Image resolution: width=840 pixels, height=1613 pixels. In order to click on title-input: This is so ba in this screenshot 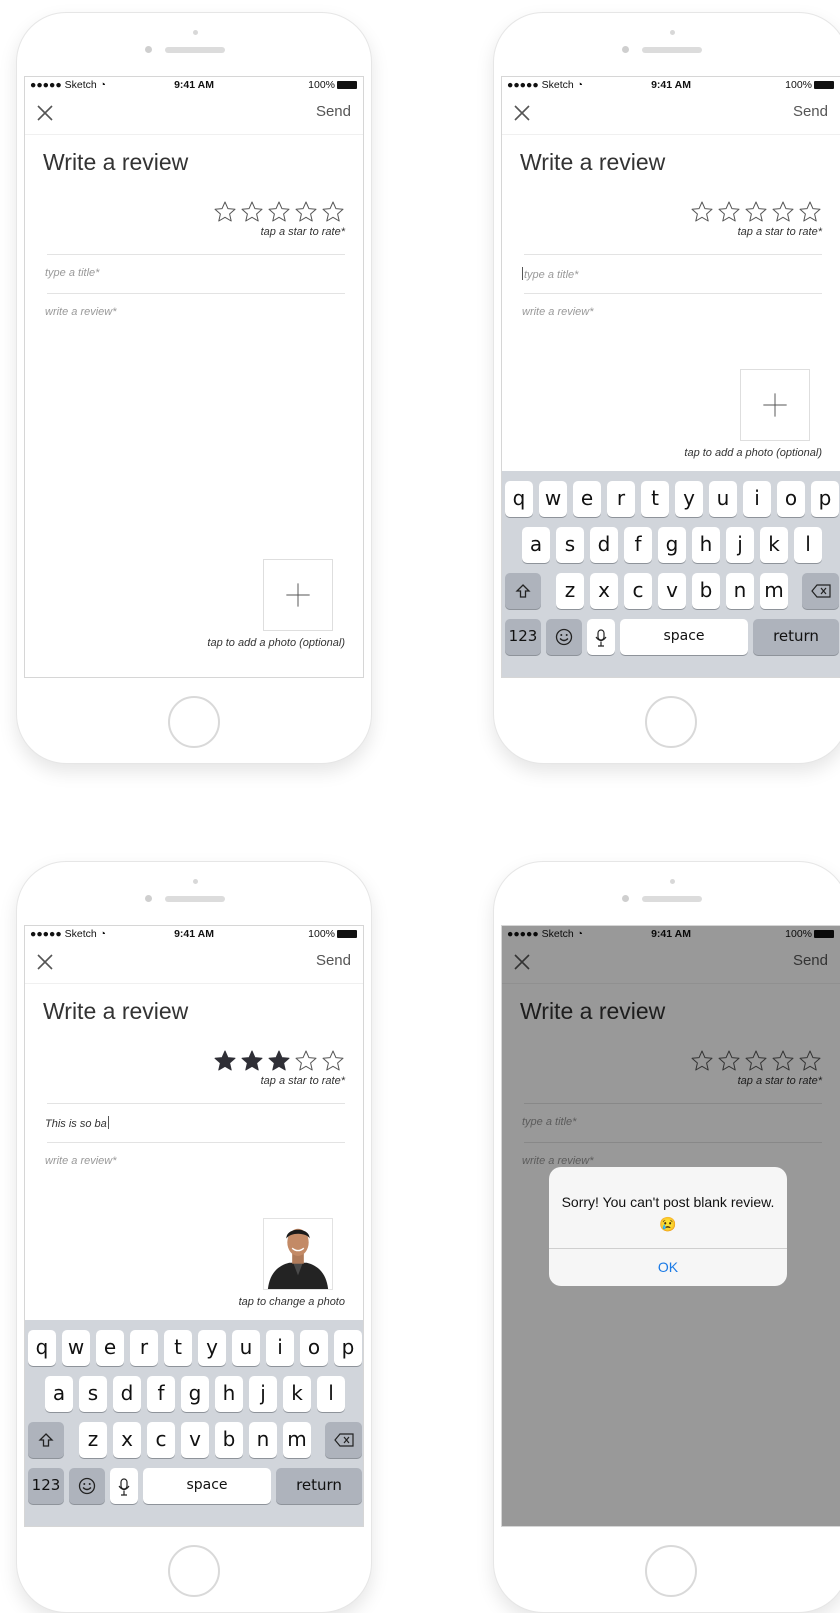, I will do `click(190, 1123)`.